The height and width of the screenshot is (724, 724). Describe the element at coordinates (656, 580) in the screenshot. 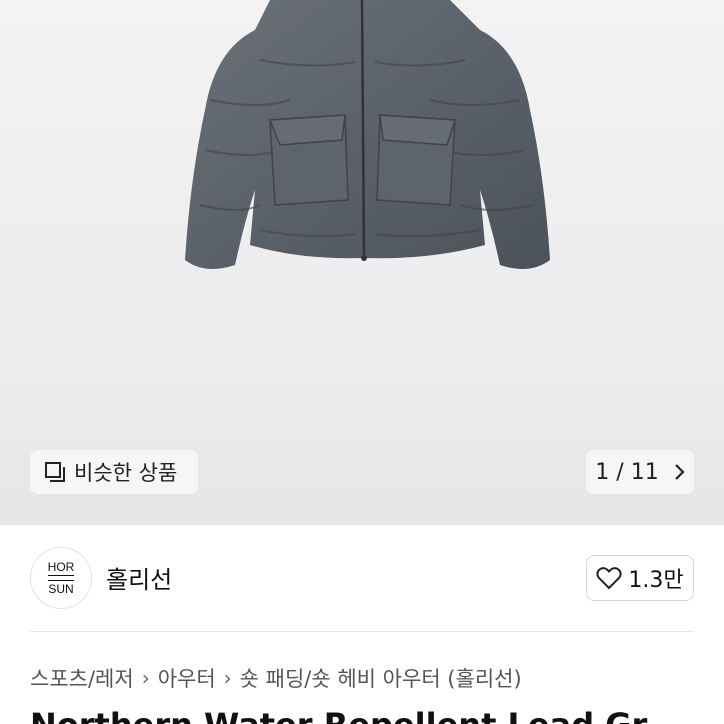

I see `like-count: 1.3만` at that location.